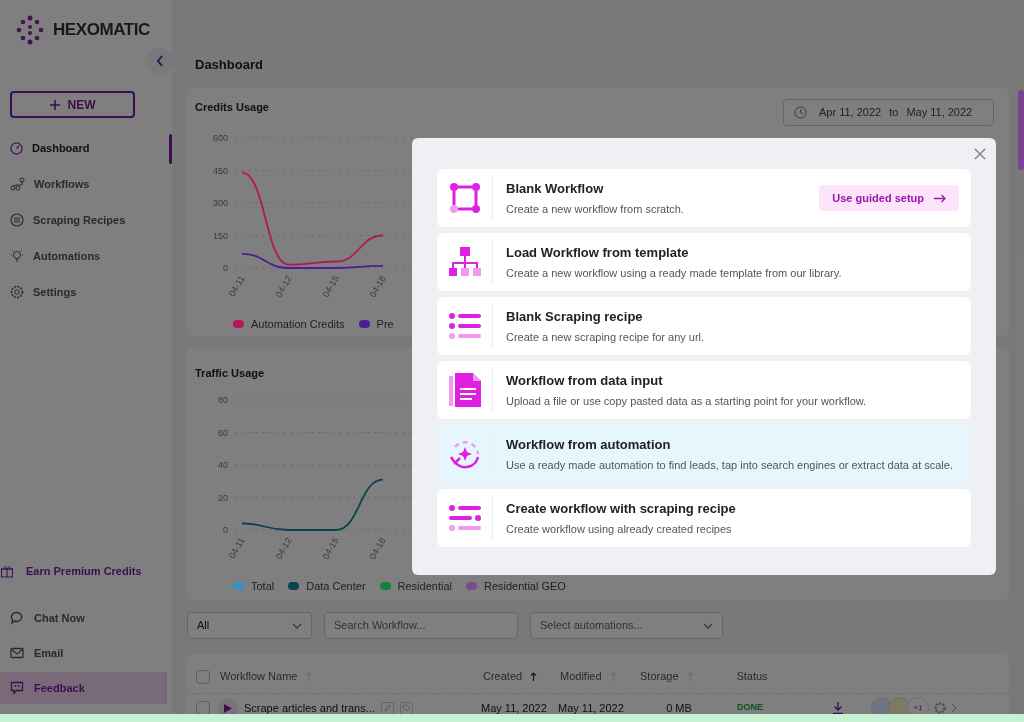 The width and height of the screenshot is (1024, 722). Describe the element at coordinates (17, 653) in the screenshot. I see `envelope-icon` at that location.